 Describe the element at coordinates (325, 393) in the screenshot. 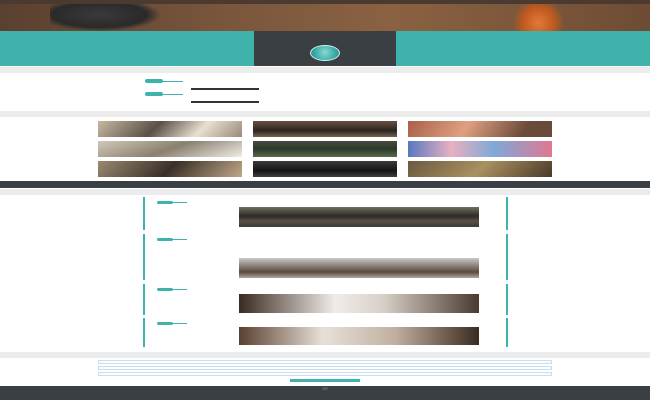

I see `footer` at that location.